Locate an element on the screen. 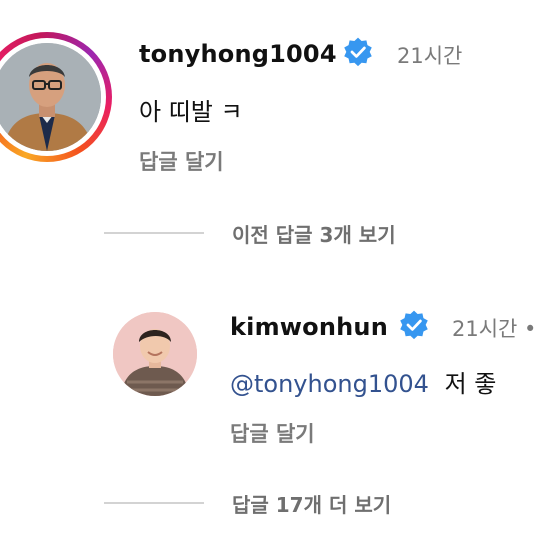  avatar-story-ring is located at coordinates (56, 97).